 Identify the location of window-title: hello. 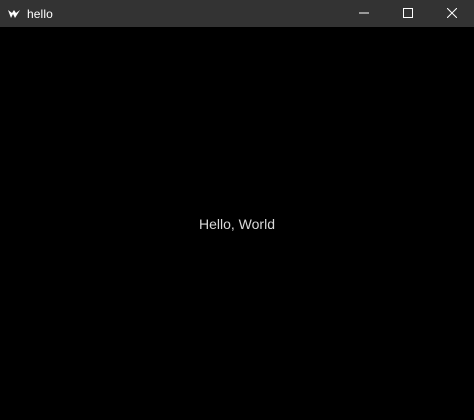
(40, 13).